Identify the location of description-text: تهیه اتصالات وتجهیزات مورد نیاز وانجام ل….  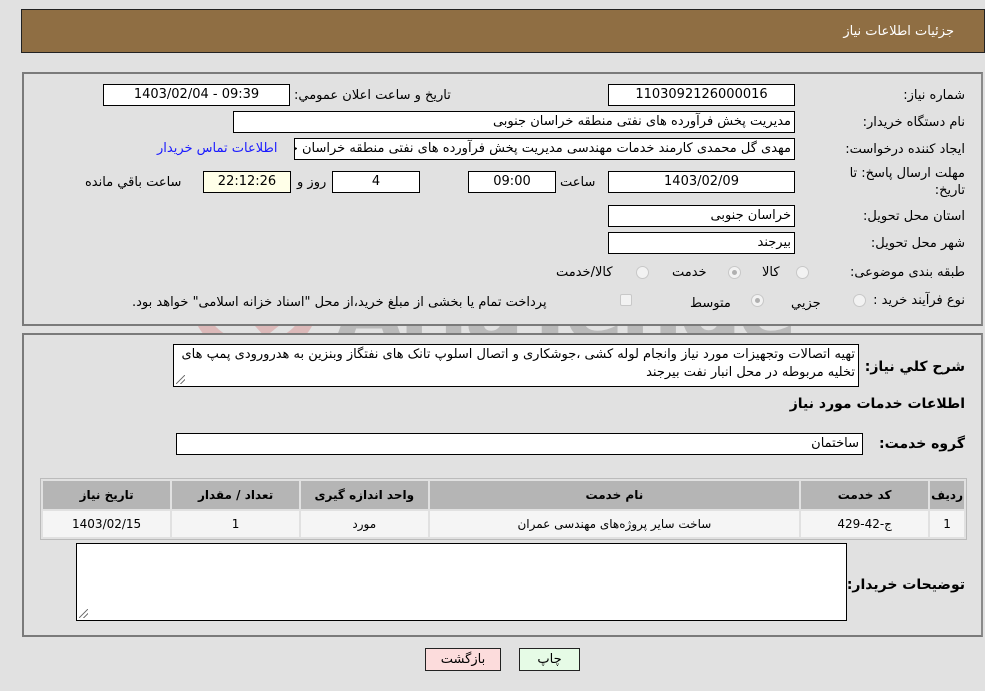
(518, 363).